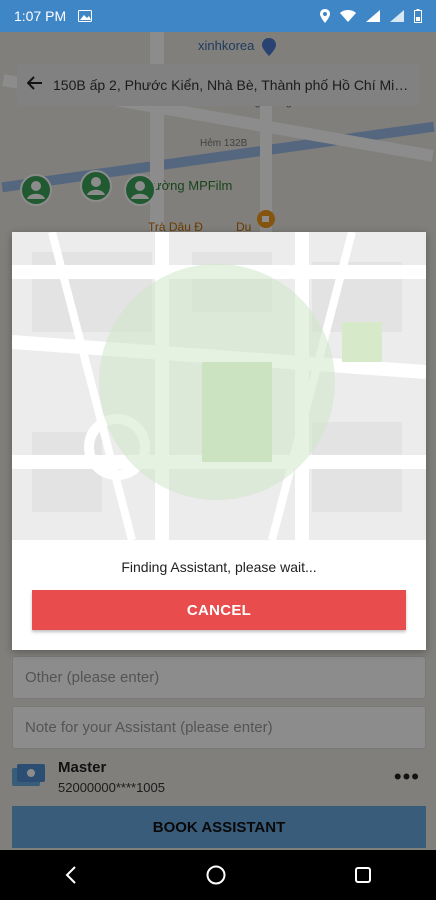 The width and height of the screenshot is (436, 900). Describe the element at coordinates (40, 16) in the screenshot. I see `status-time: 1:07 PM` at that location.